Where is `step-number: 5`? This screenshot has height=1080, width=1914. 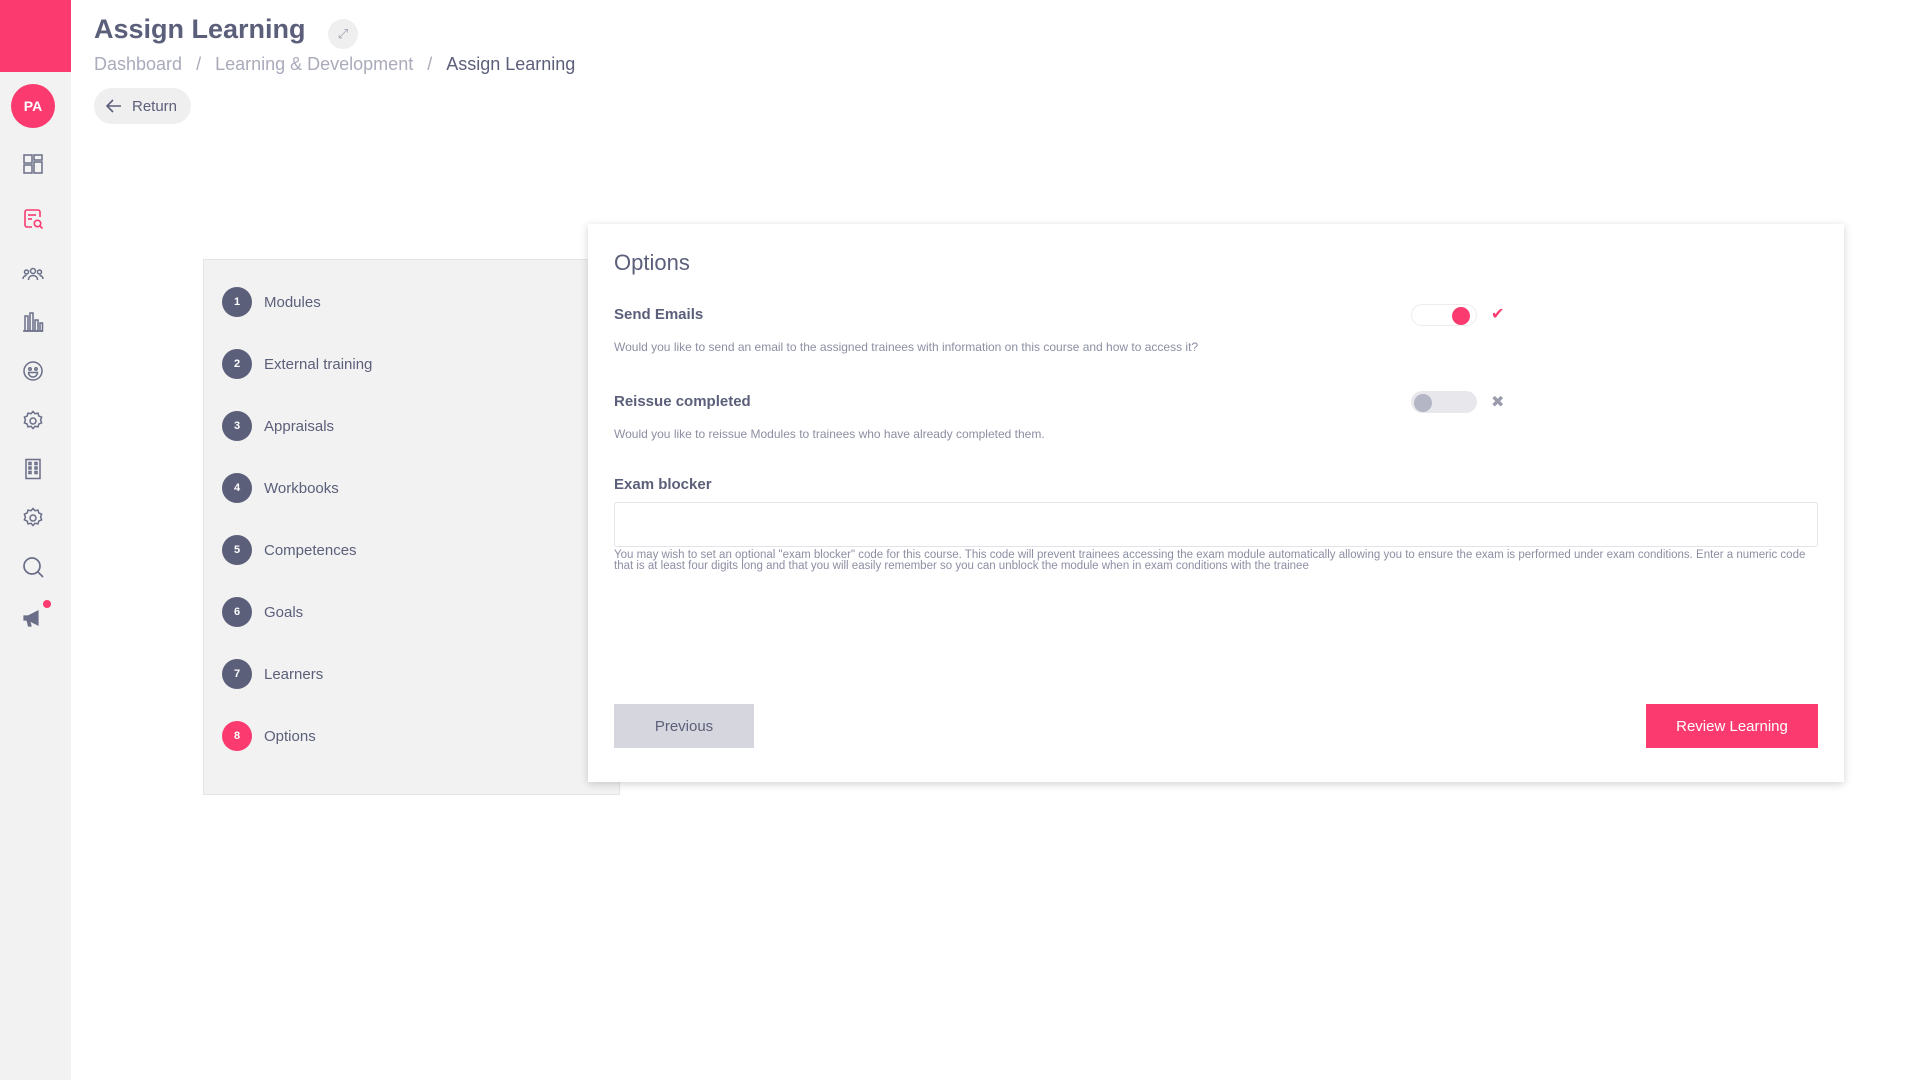 step-number: 5 is located at coordinates (237, 550).